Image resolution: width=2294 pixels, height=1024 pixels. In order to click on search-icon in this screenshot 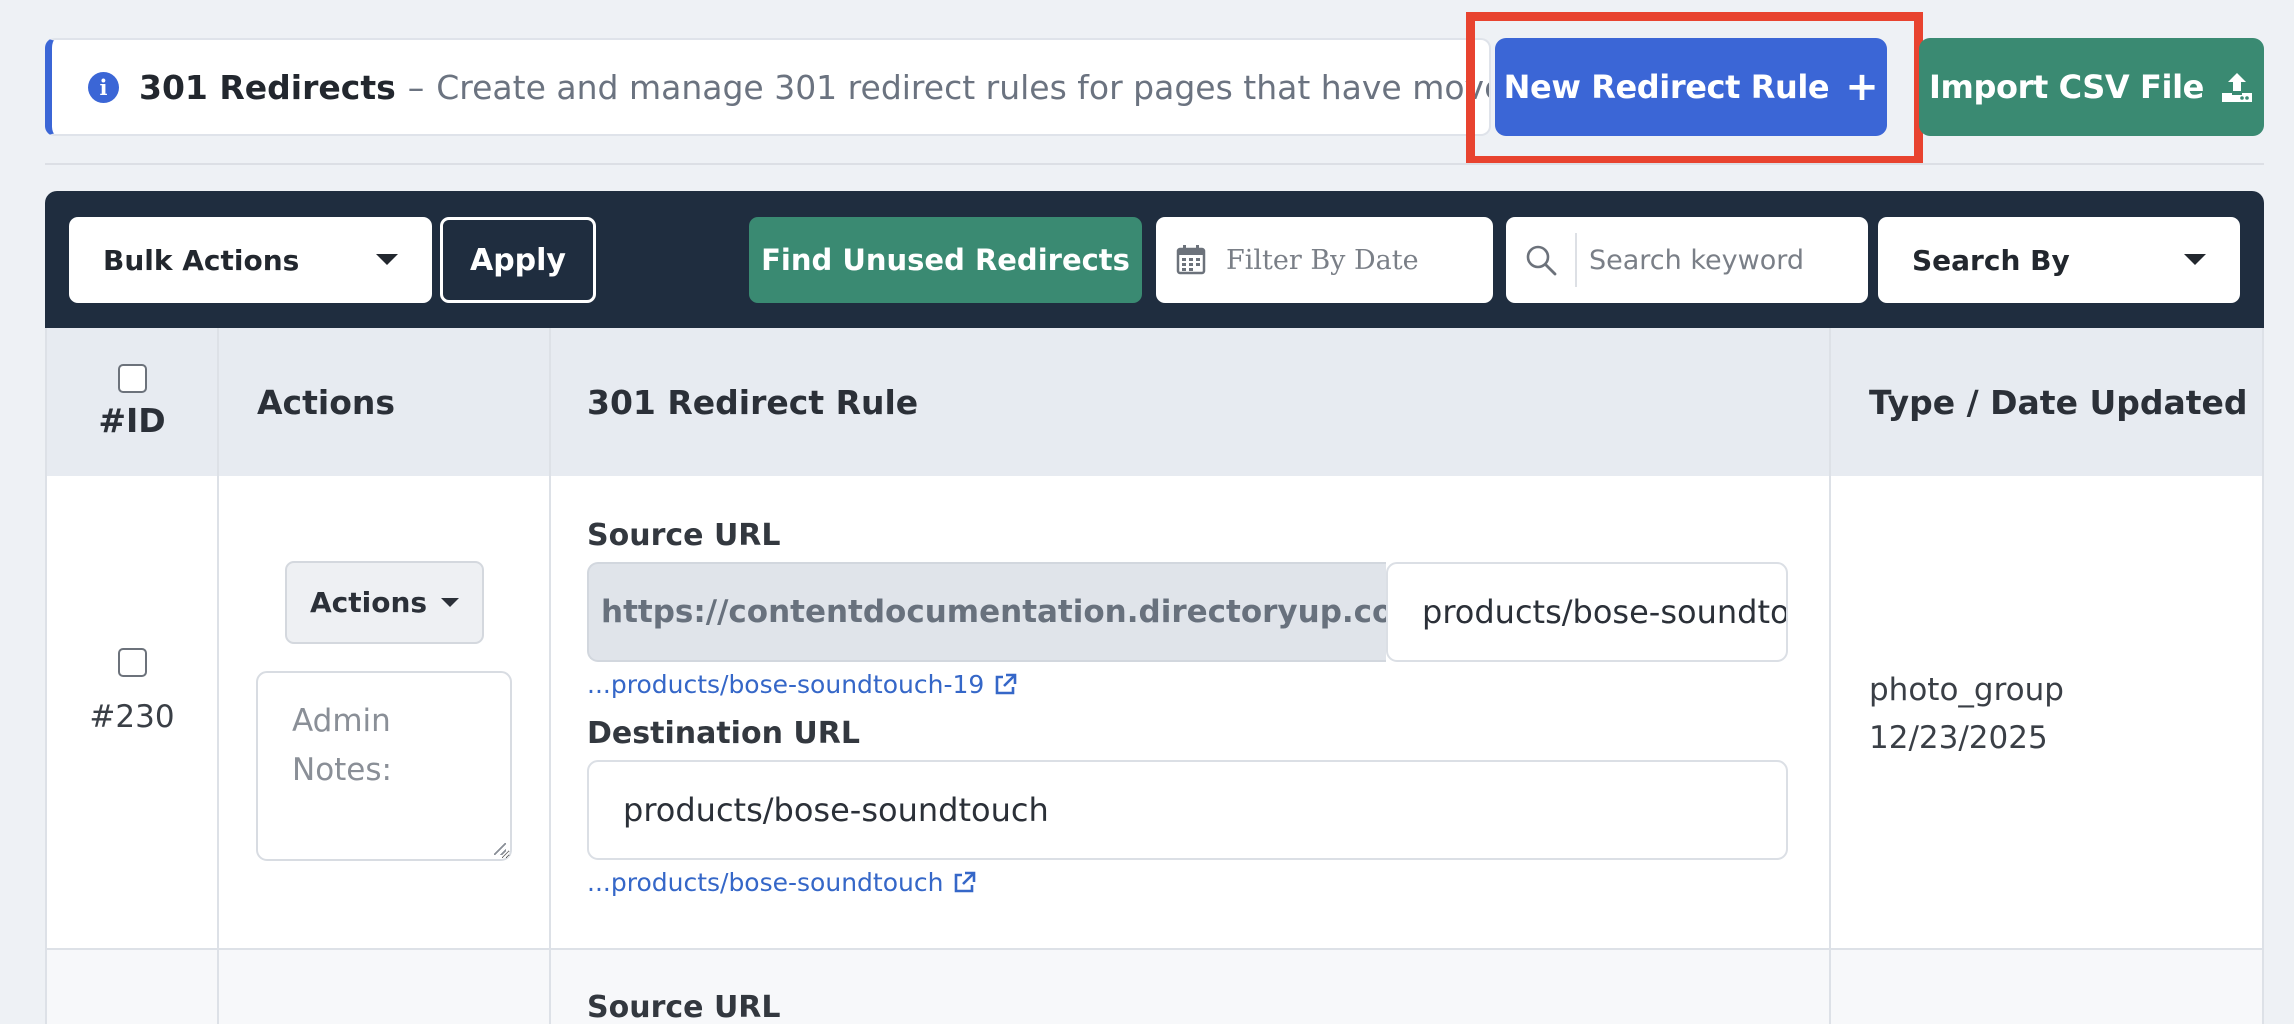, I will do `click(1541, 260)`.